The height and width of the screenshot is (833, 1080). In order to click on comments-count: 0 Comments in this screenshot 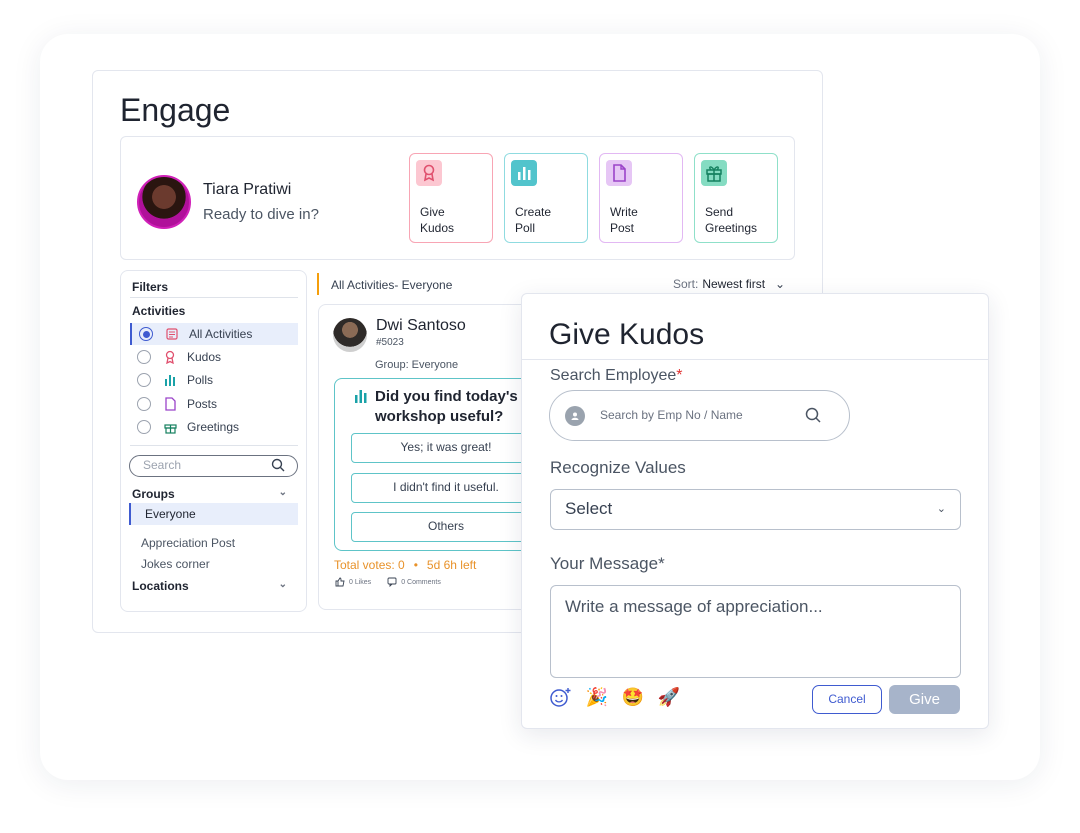, I will do `click(421, 582)`.